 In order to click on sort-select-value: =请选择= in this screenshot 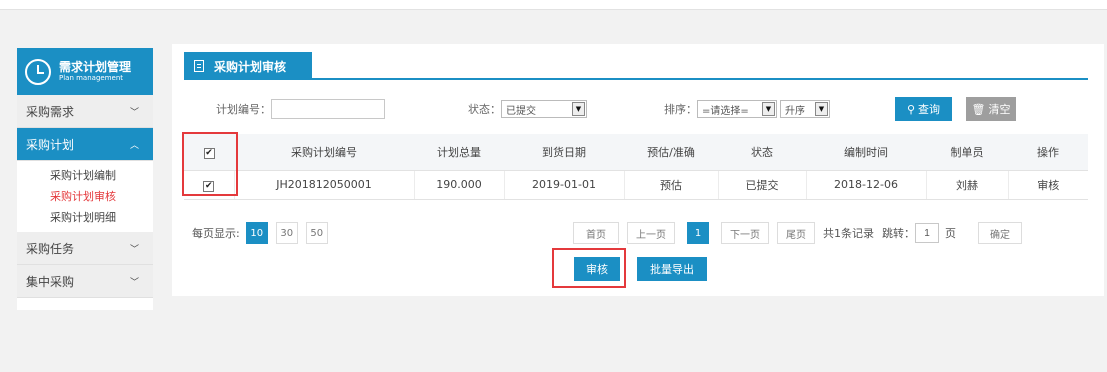, I will do `click(725, 111)`.